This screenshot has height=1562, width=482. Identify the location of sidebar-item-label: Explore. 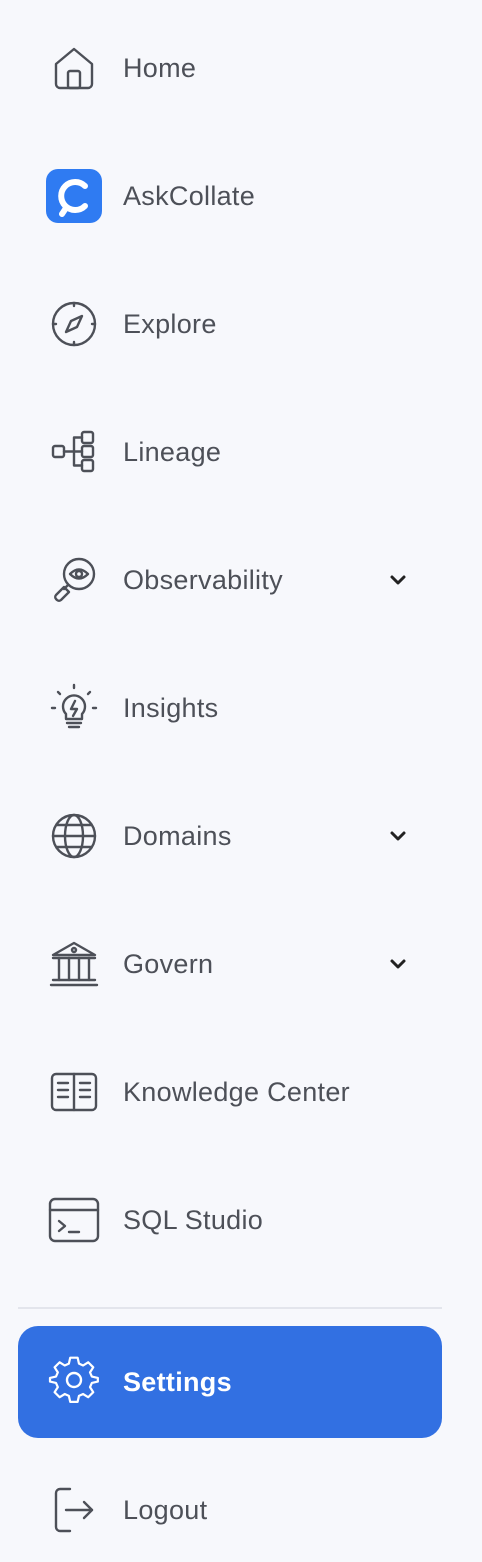
(170, 323).